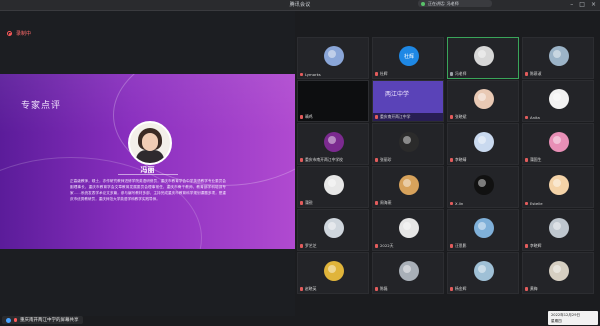  I want to click on participant-tile: 杜辉 杜辉, so click(408, 58).